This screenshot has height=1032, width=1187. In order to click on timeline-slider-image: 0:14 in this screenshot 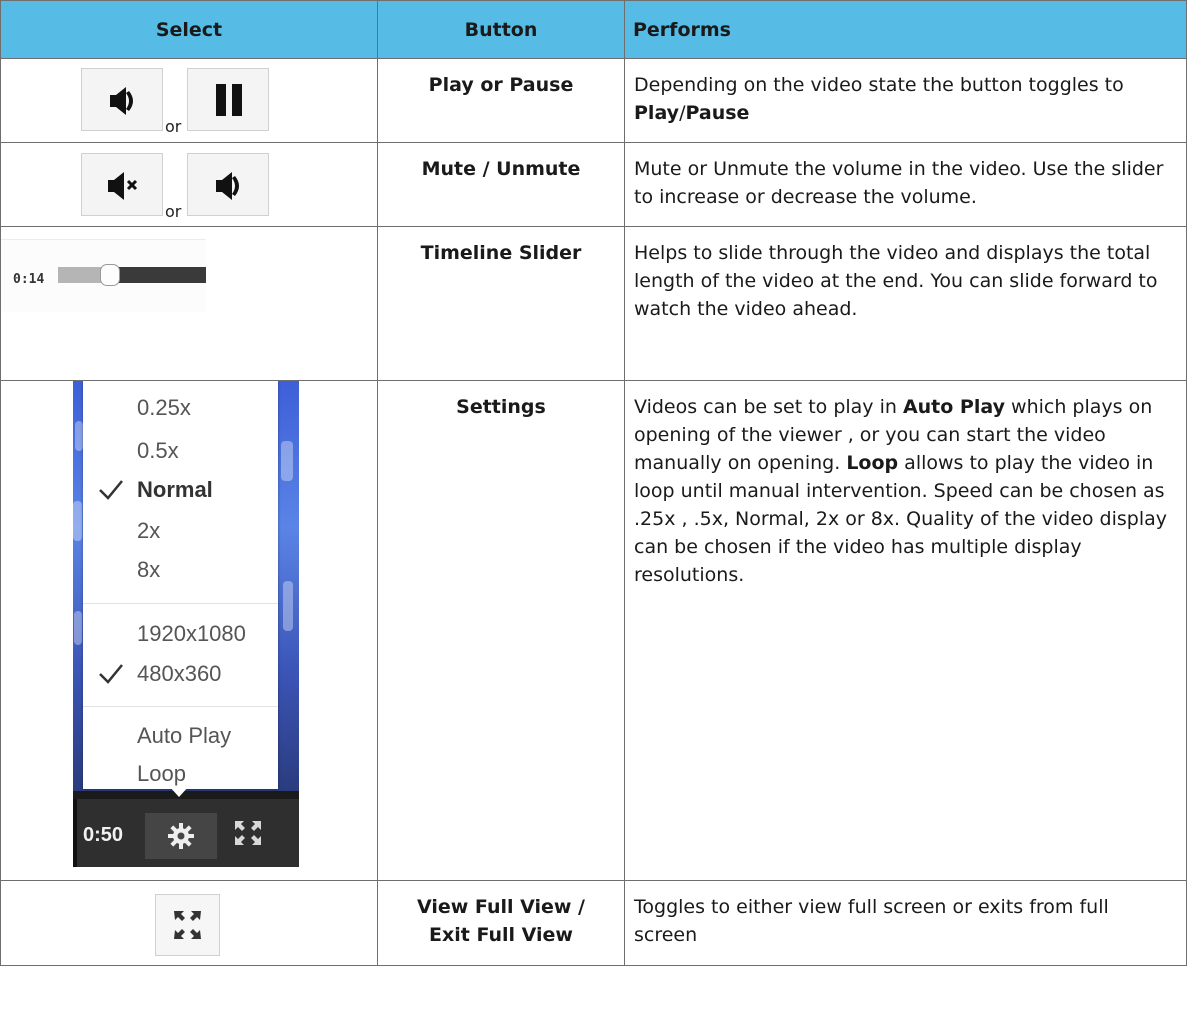, I will do `click(103, 275)`.